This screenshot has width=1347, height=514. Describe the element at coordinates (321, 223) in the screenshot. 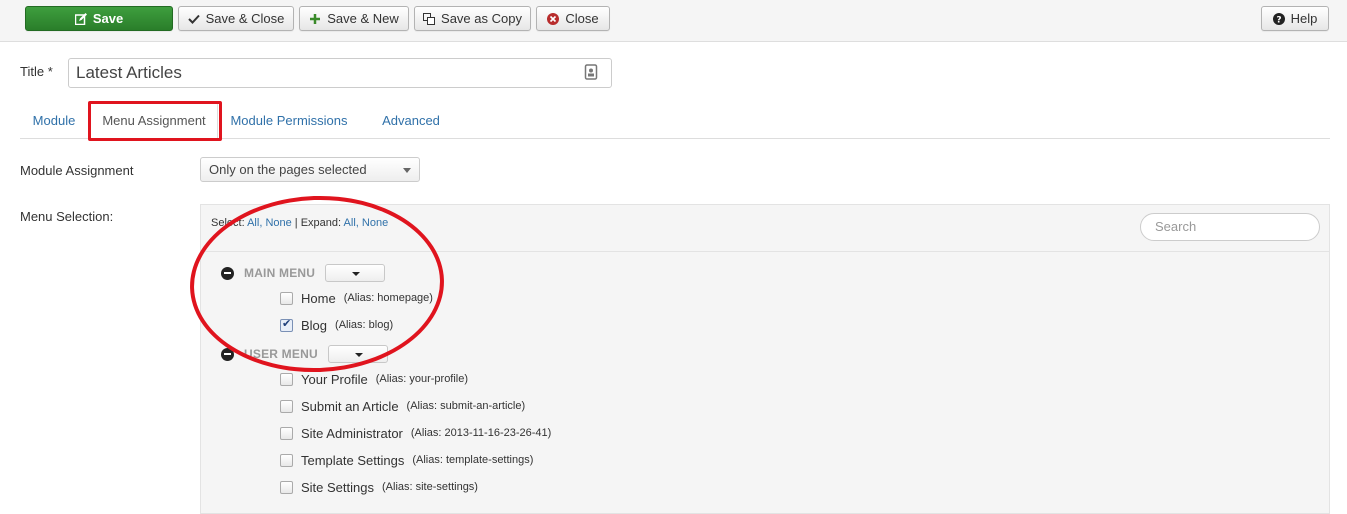

I see `expand-label: Expand:` at that location.